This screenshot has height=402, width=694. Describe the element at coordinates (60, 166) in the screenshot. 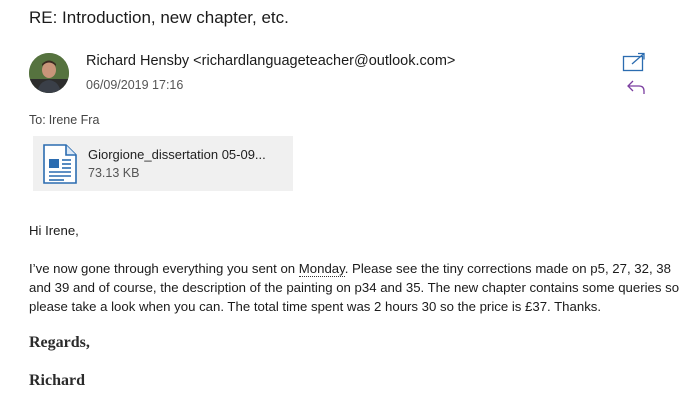

I see `document-icon` at that location.